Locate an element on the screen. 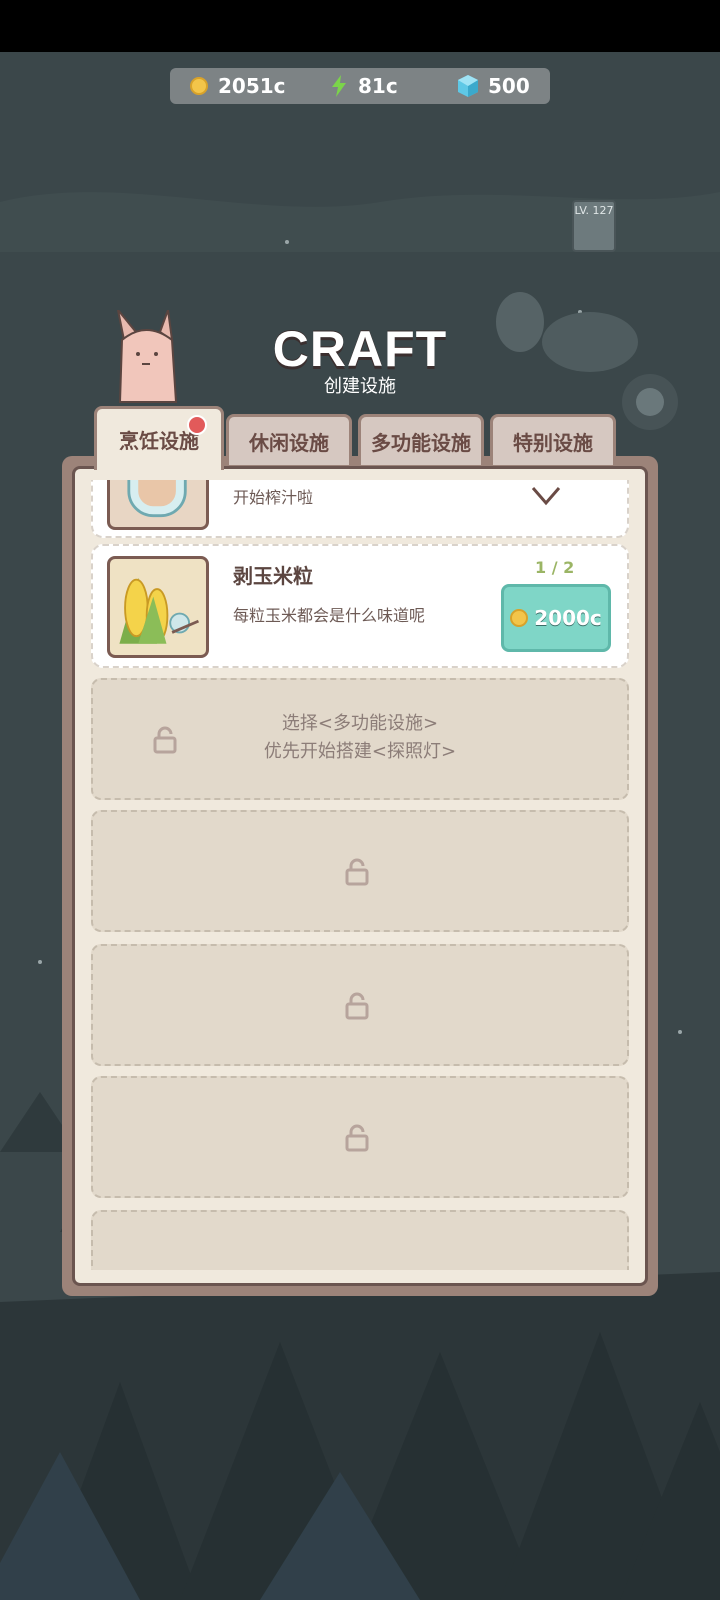 Image resolution: width=720 pixels, height=1600 pixels. status-bar is located at coordinates (360, 26).